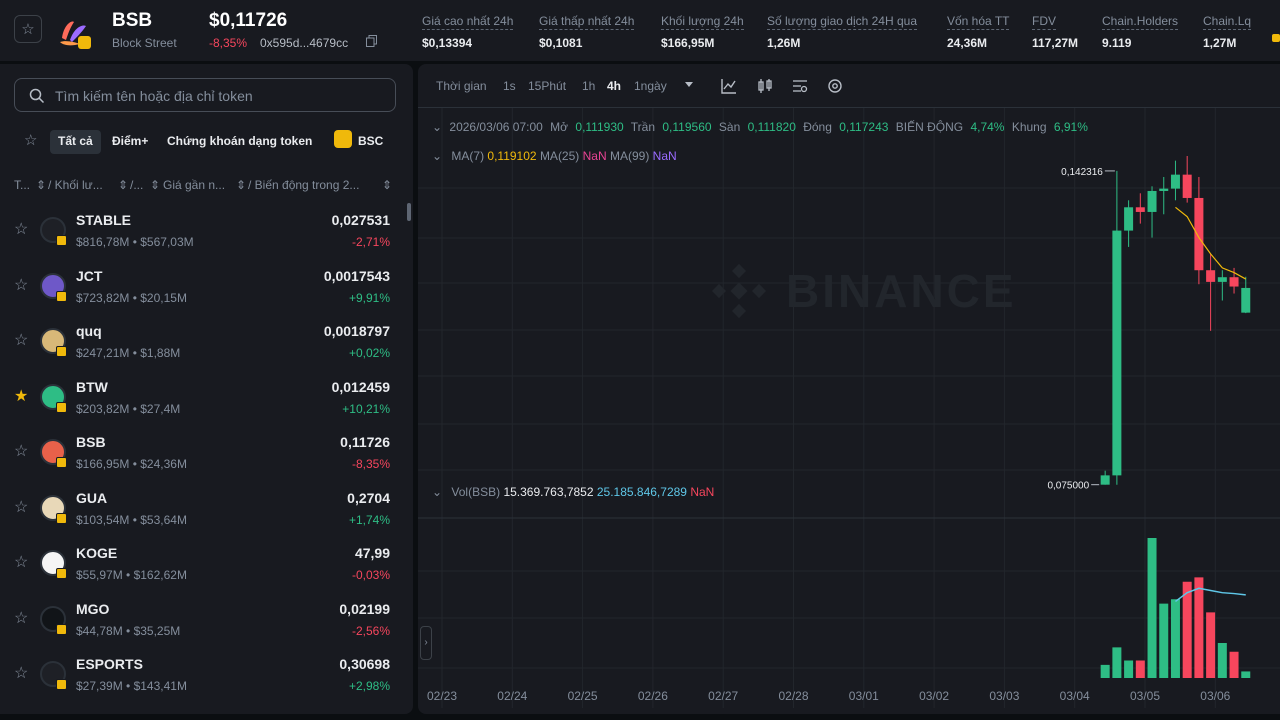 The width and height of the screenshot is (1280, 720). Describe the element at coordinates (30, 140) in the screenshot. I see `favorites-filter-icon: ☆` at that location.